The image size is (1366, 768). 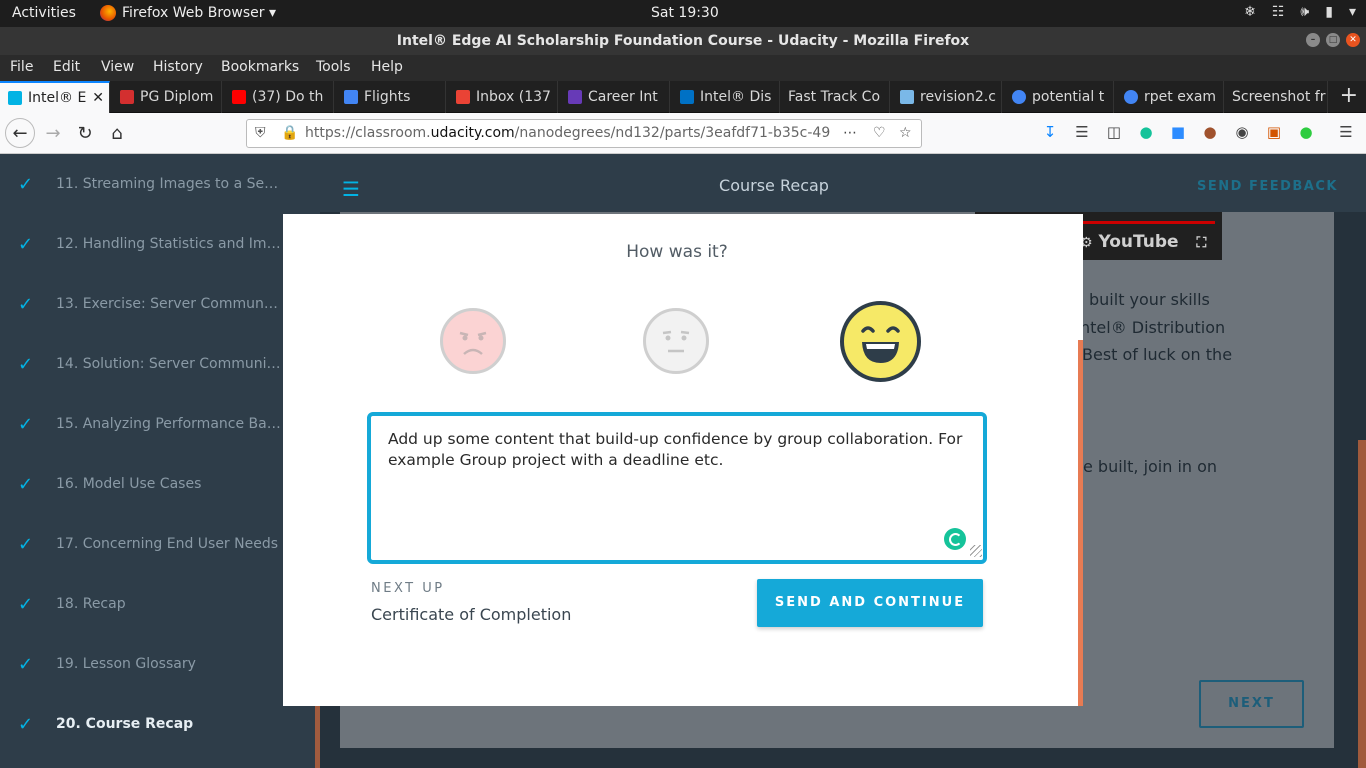 I want to click on next-button: NEXT, so click(x=1251, y=704).